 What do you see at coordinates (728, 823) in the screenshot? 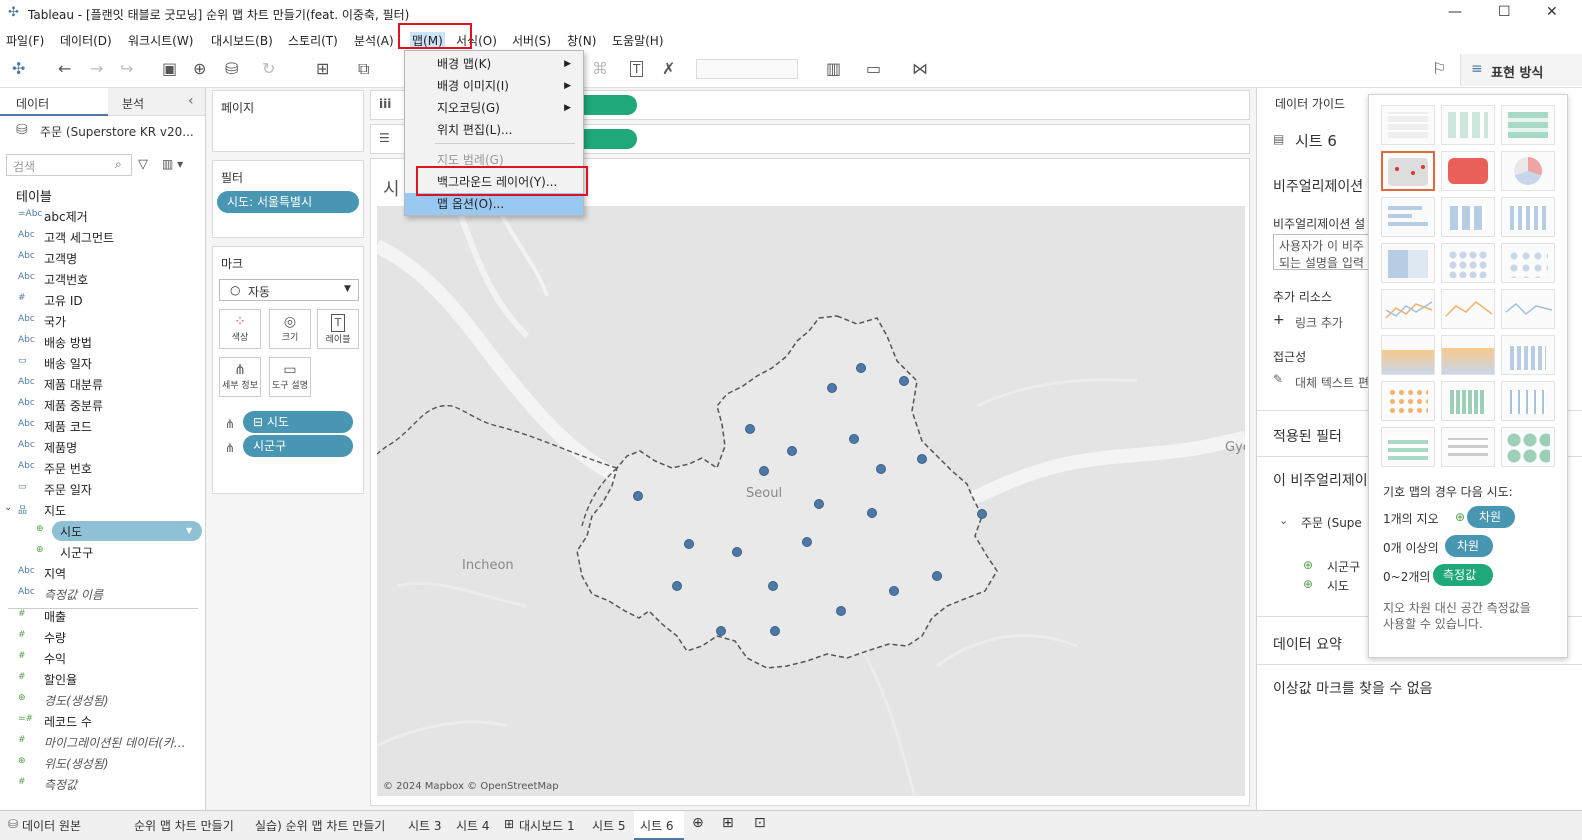
I see `new-dashboard-icon: ⊞` at bounding box center [728, 823].